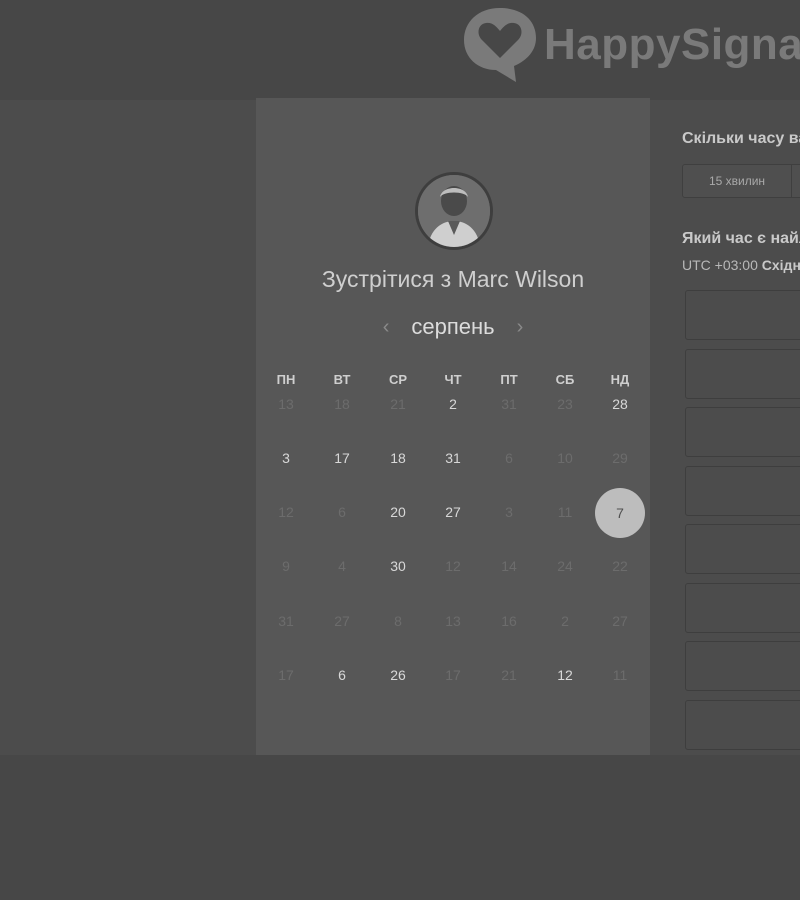 This screenshot has width=800, height=900. Describe the element at coordinates (565, 404) in the screenshot. I see `calendar-day: 23` at that location.